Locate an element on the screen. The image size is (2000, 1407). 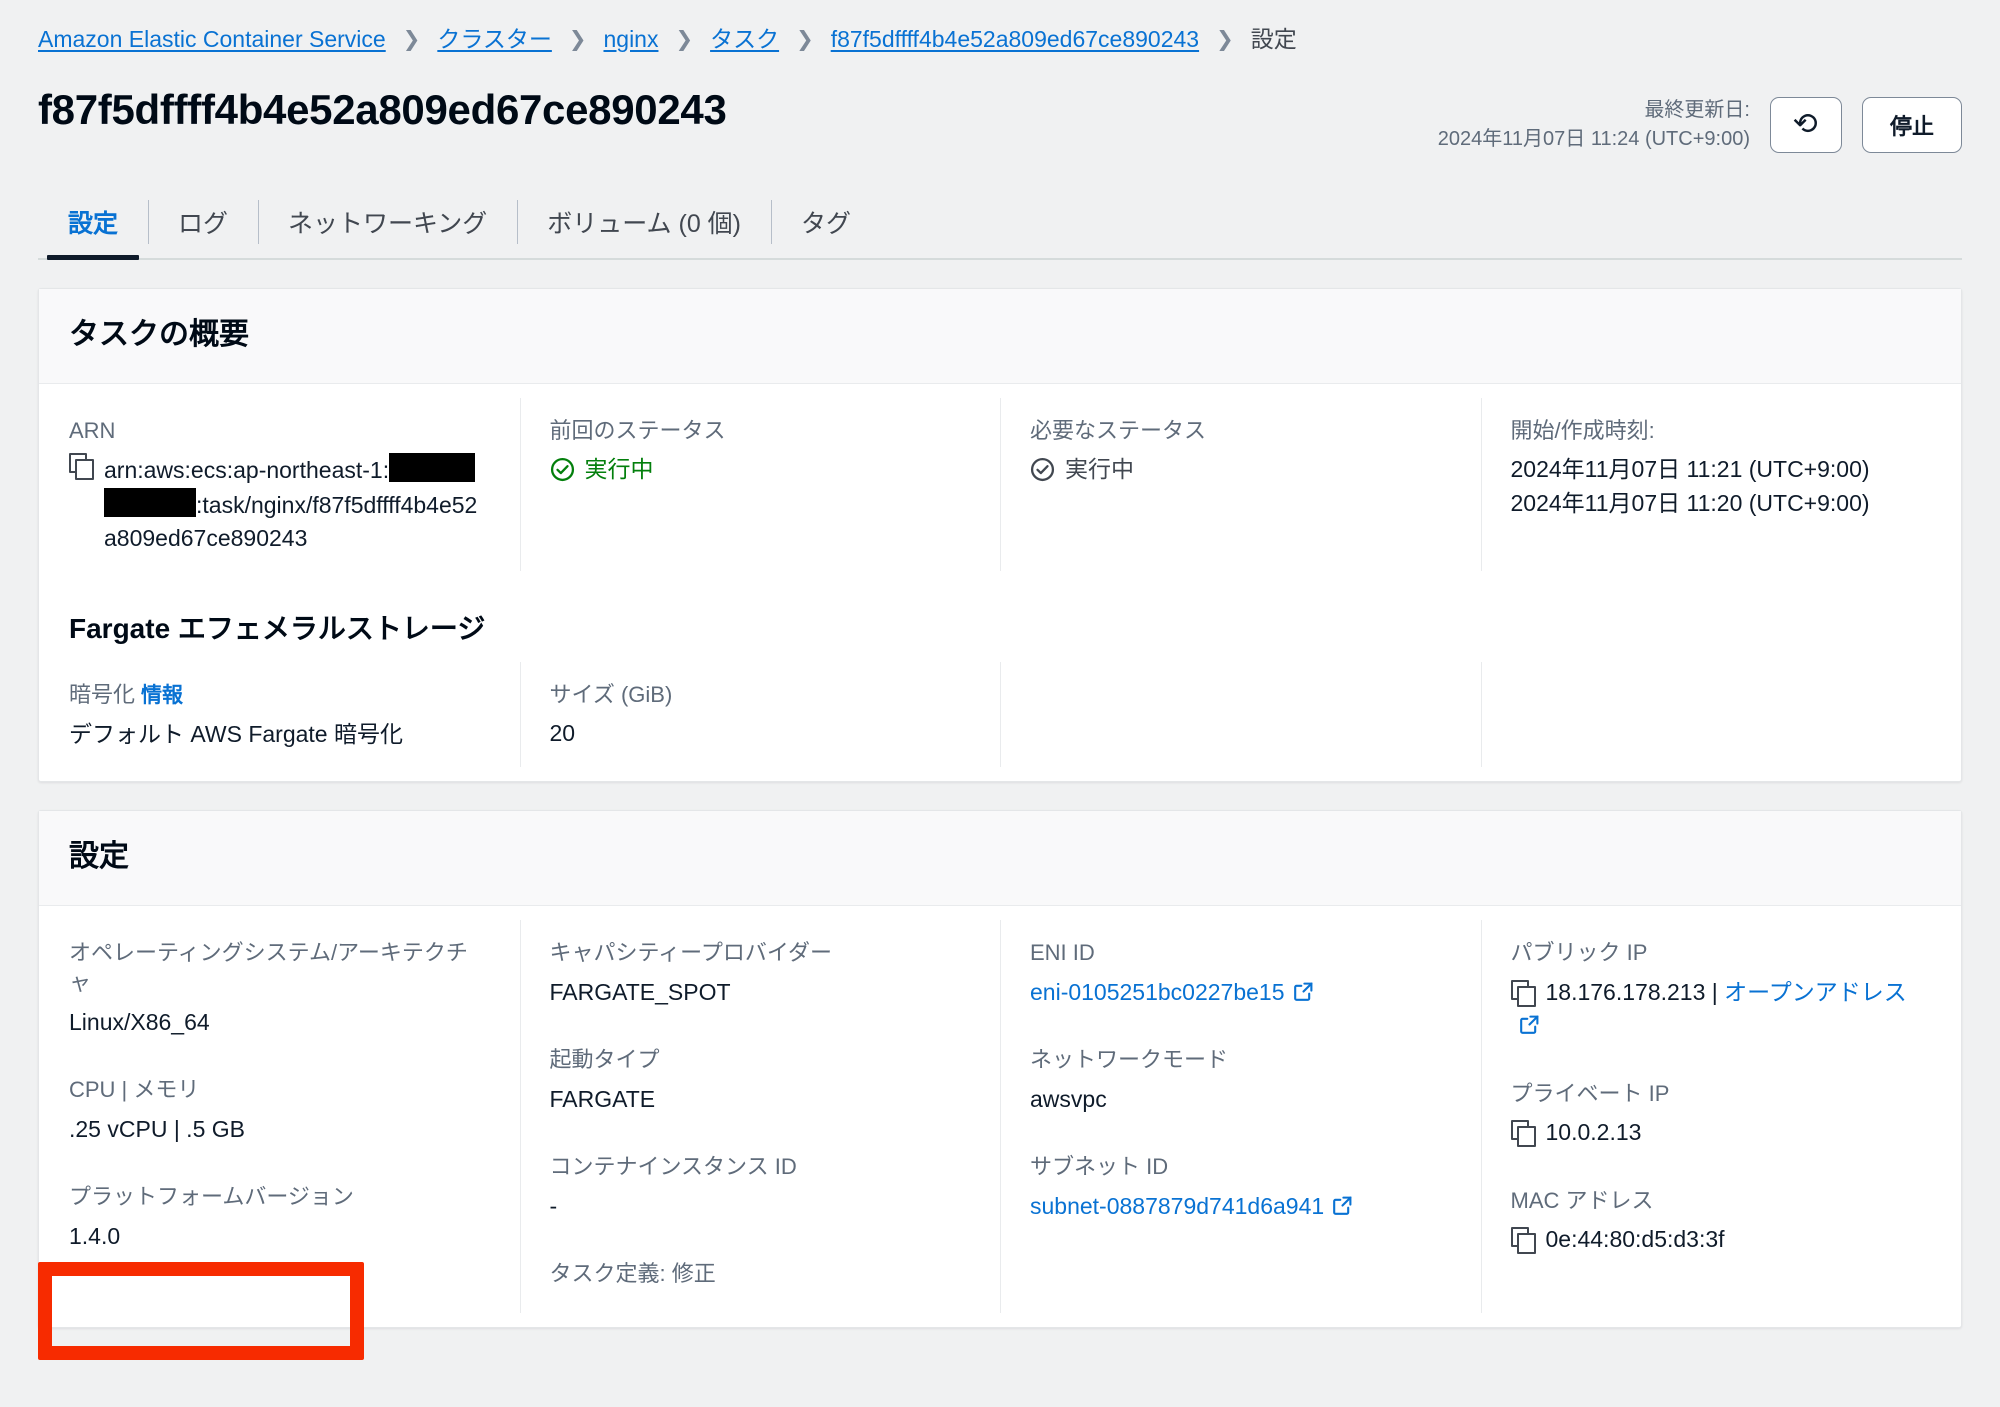
header-actions: 最終更新日: 2024年11月07日 11:24 (UTC+9:00) ⟳ 停止 is located at coordinates (1700, 120).